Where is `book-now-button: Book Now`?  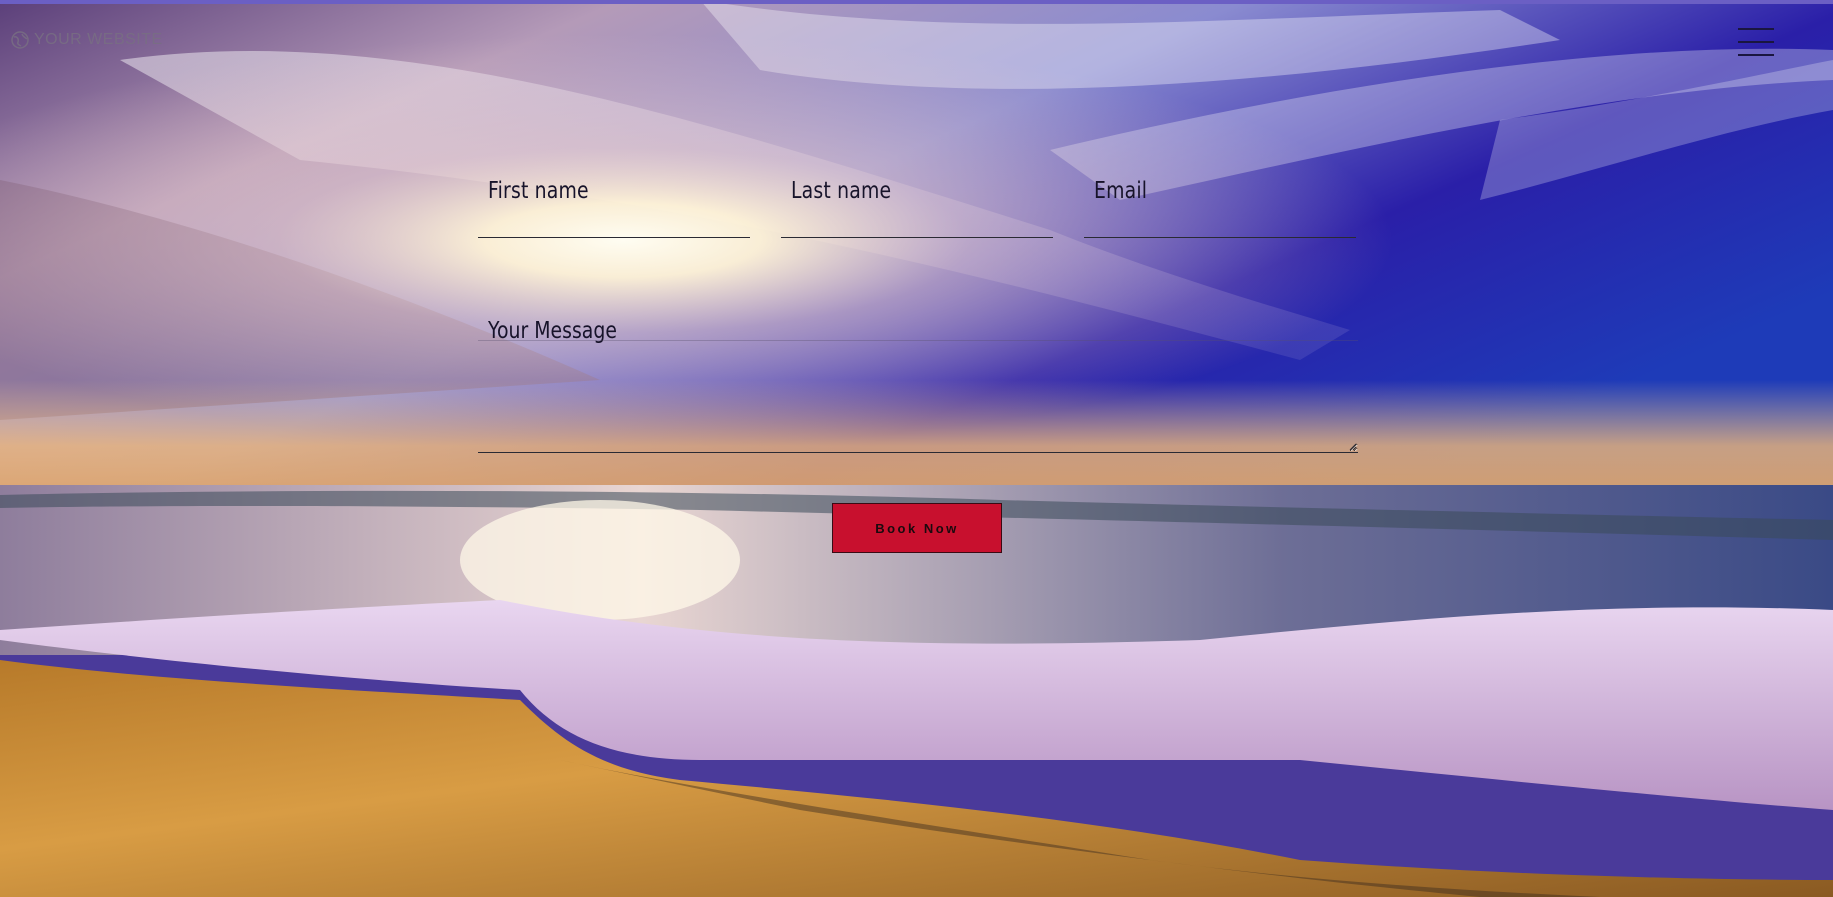 book-now-button: Book Now is located at coordinates (917, 528).